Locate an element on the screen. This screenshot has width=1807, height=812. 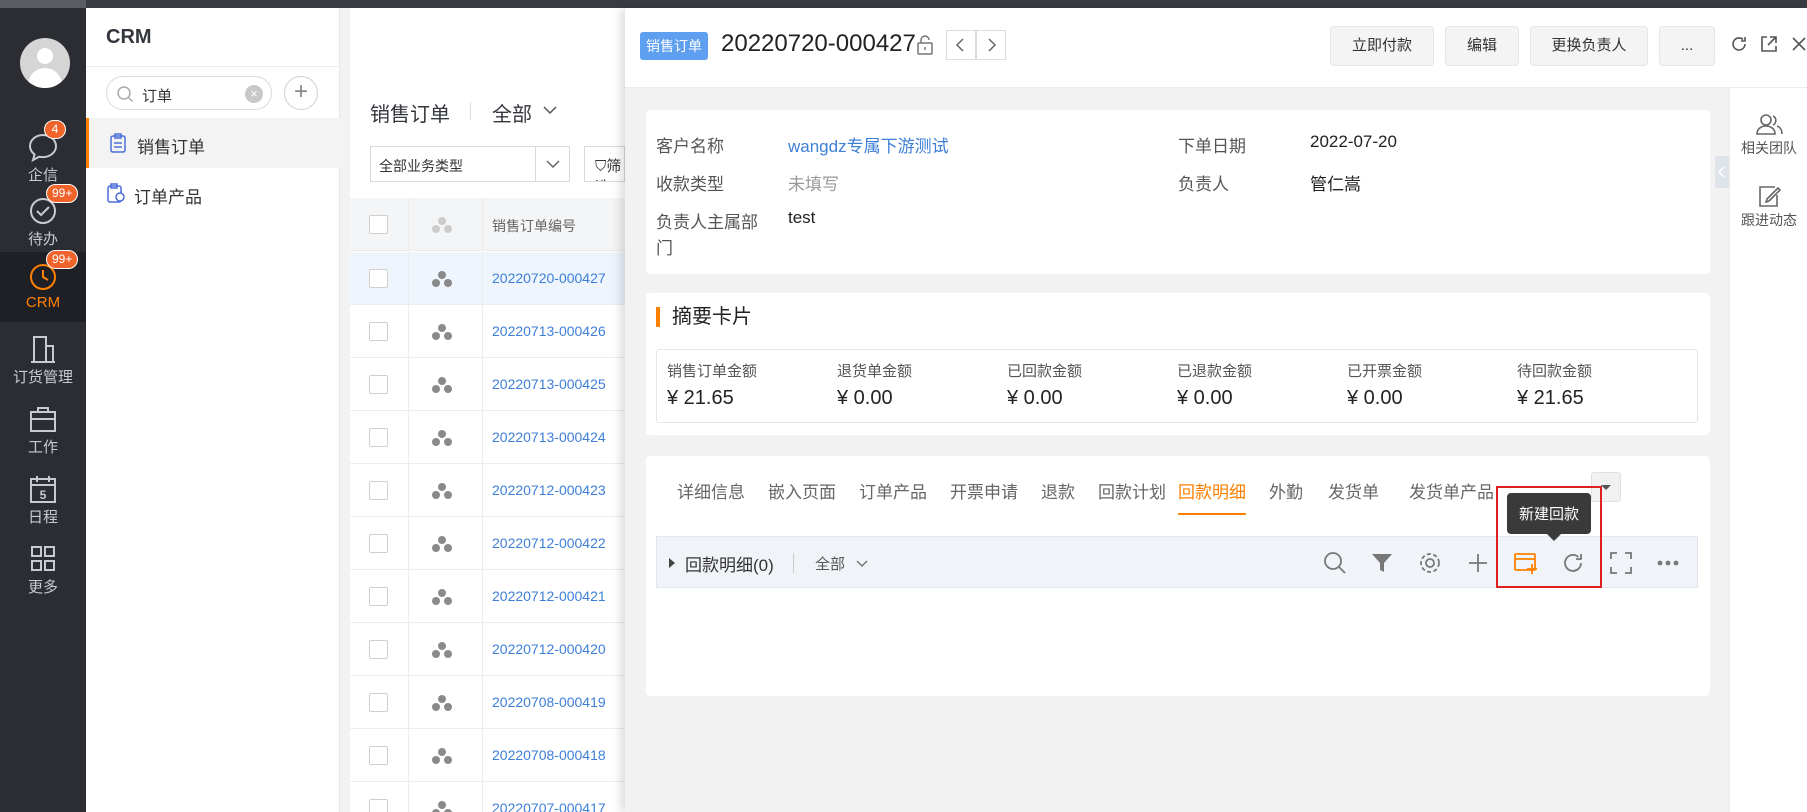
open-new-window-icon is located at coordinates (1769, 44).